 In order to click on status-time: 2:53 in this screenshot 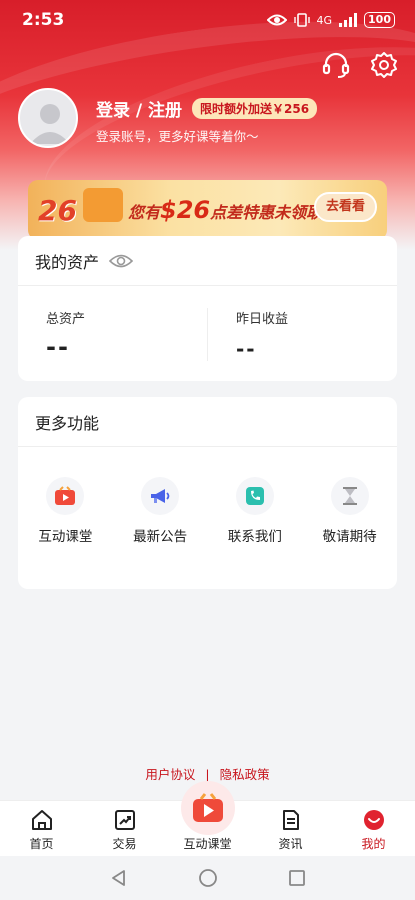, I will do `click(43, 20)`.